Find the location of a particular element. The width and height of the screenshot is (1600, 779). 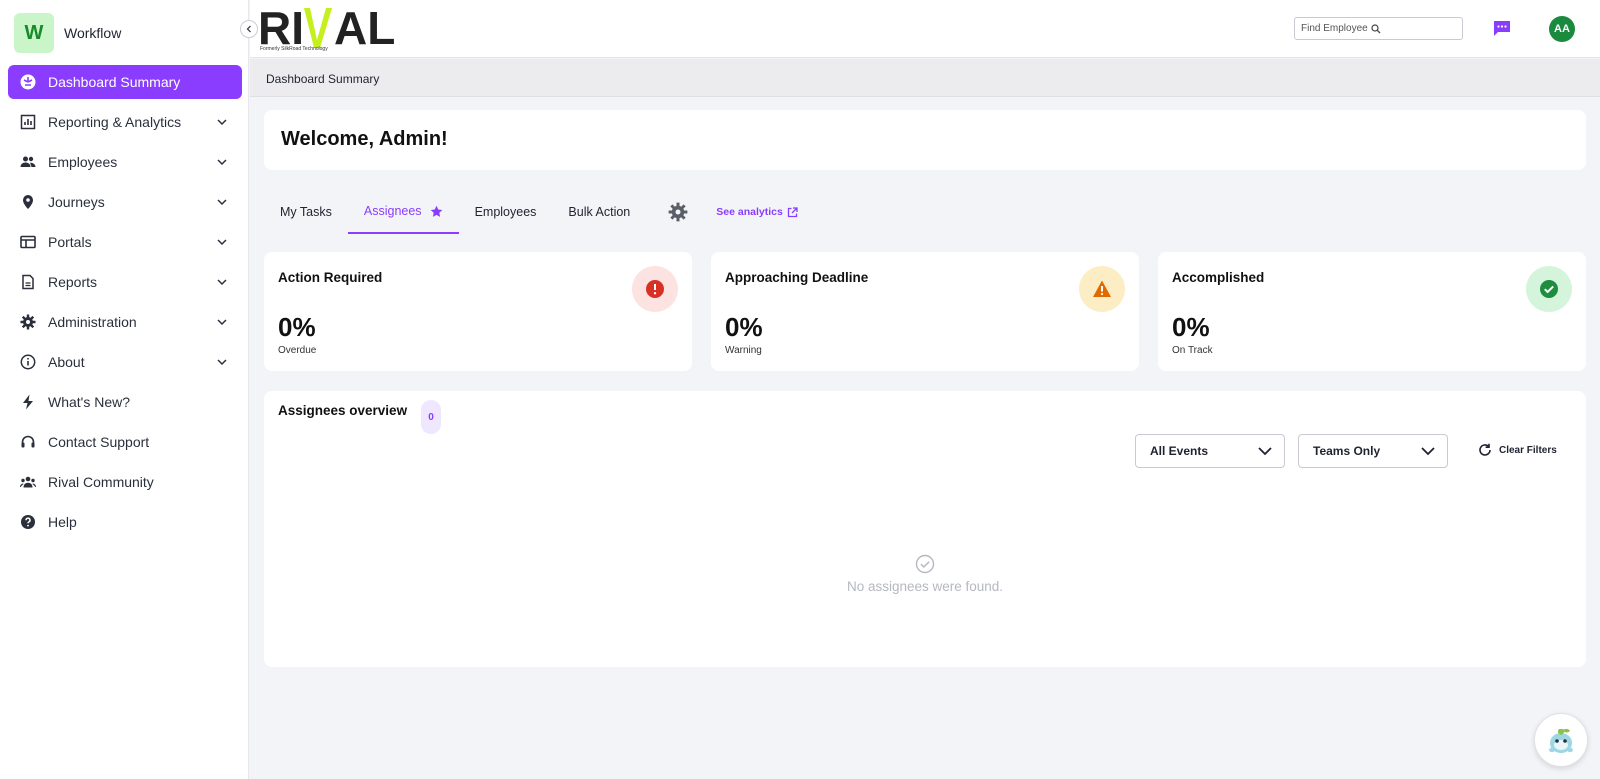

external-link-icon is located at coordinates (792, 211).